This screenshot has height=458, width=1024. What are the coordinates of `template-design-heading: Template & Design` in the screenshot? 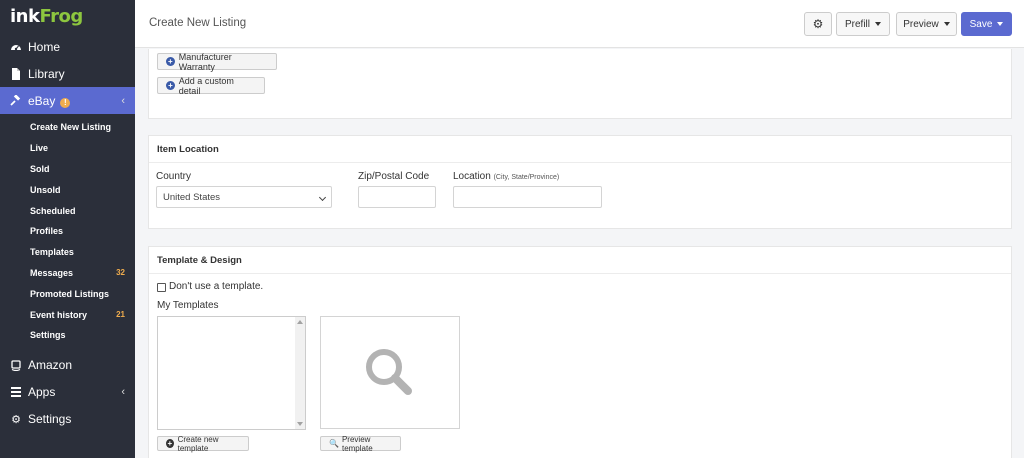 It's located at (580, 260).